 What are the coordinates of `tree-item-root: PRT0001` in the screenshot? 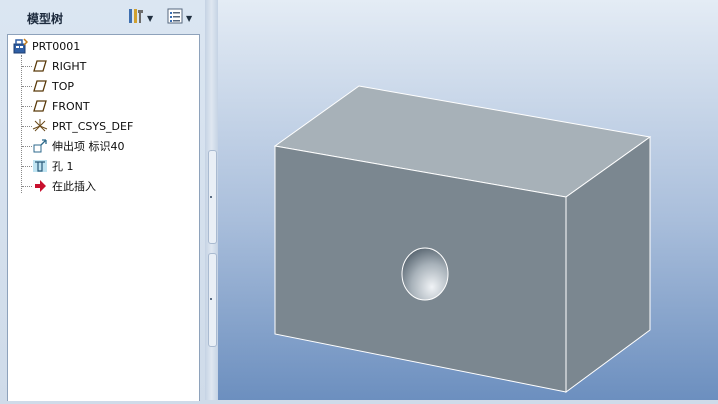 It's located at (46, 46).